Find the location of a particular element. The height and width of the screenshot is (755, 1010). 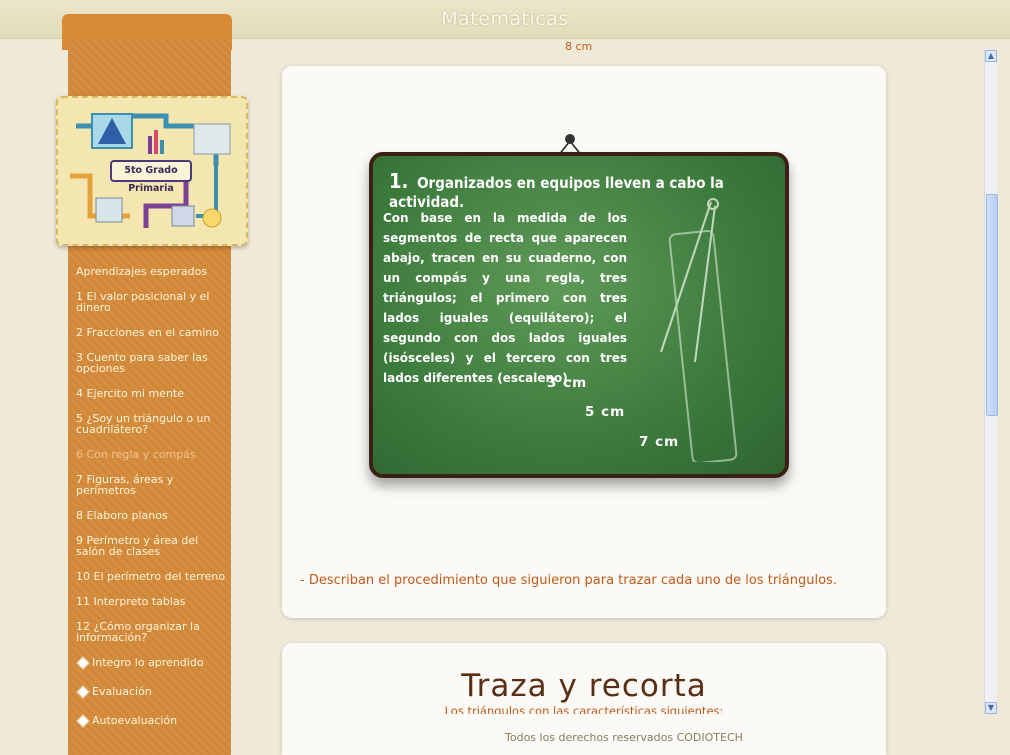

scrollbar-thumb is located at coordinates (992, 305).